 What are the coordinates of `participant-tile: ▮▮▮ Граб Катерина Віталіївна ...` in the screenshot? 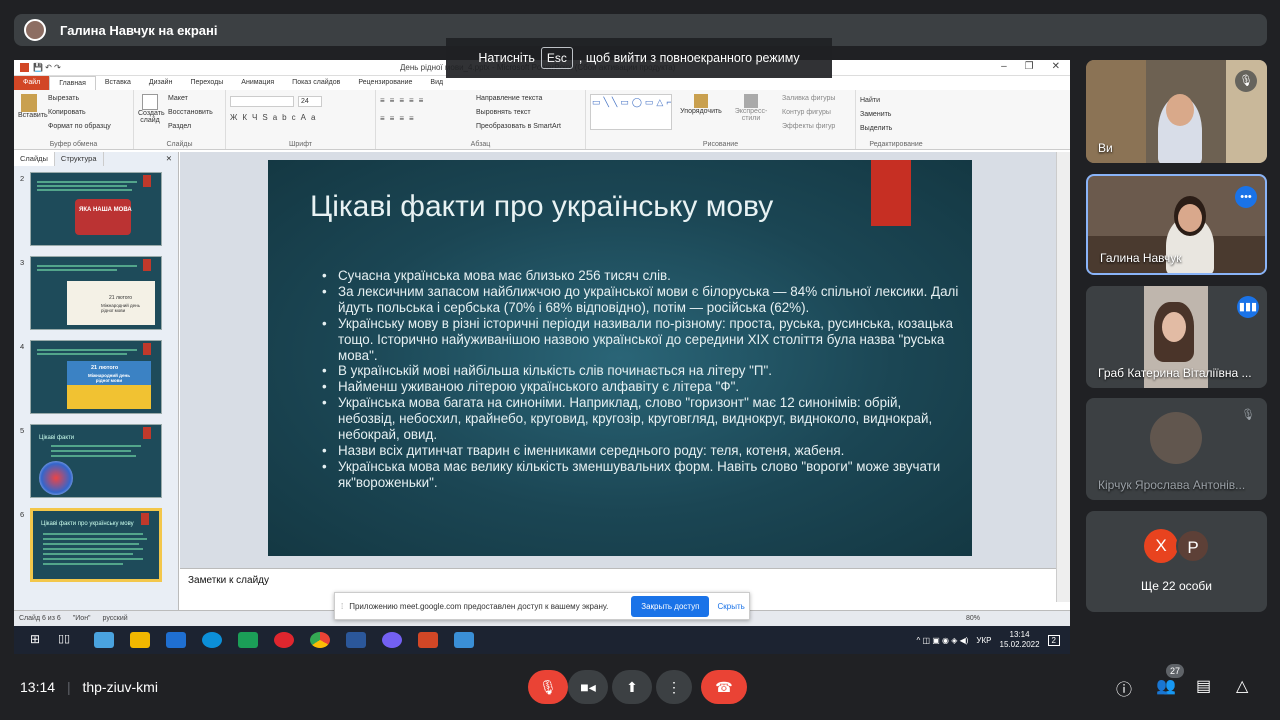 It's located at (1176, 337).